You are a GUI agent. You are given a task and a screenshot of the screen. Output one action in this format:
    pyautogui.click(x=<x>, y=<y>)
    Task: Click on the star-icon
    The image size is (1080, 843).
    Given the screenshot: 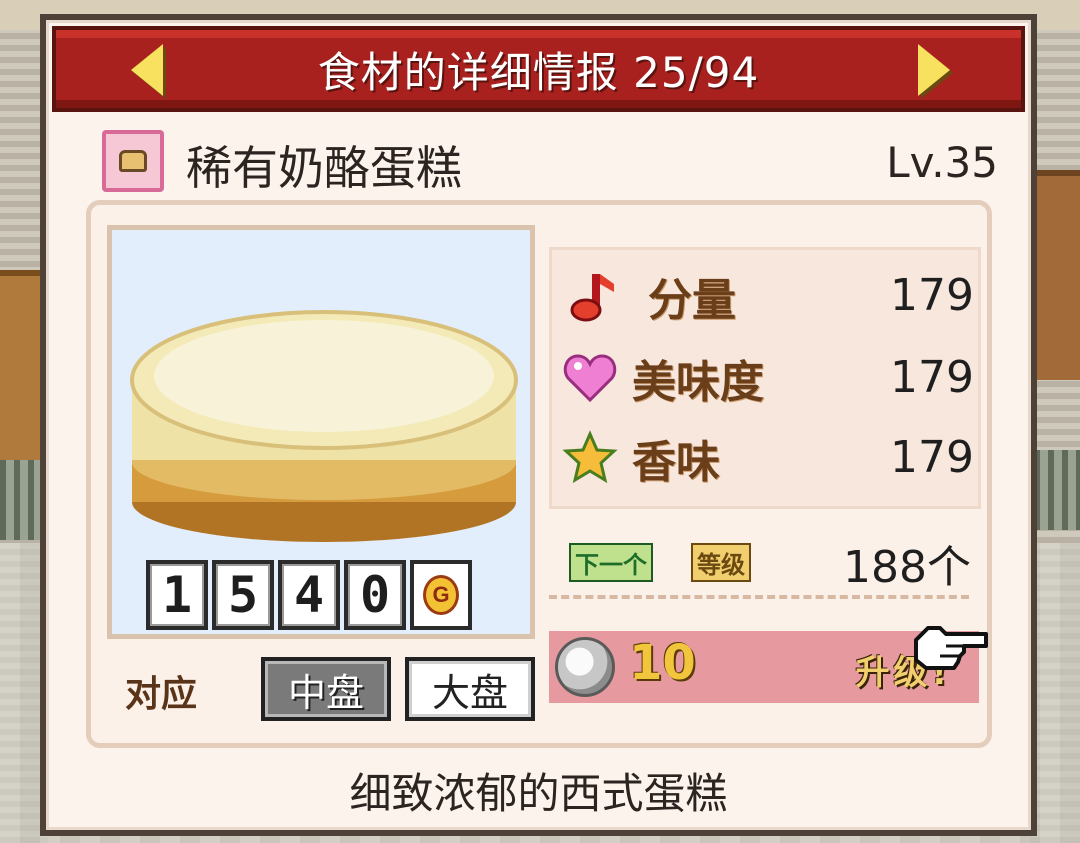 What is the action you would take?
    pyautogui.click(x=590, y=457)
    